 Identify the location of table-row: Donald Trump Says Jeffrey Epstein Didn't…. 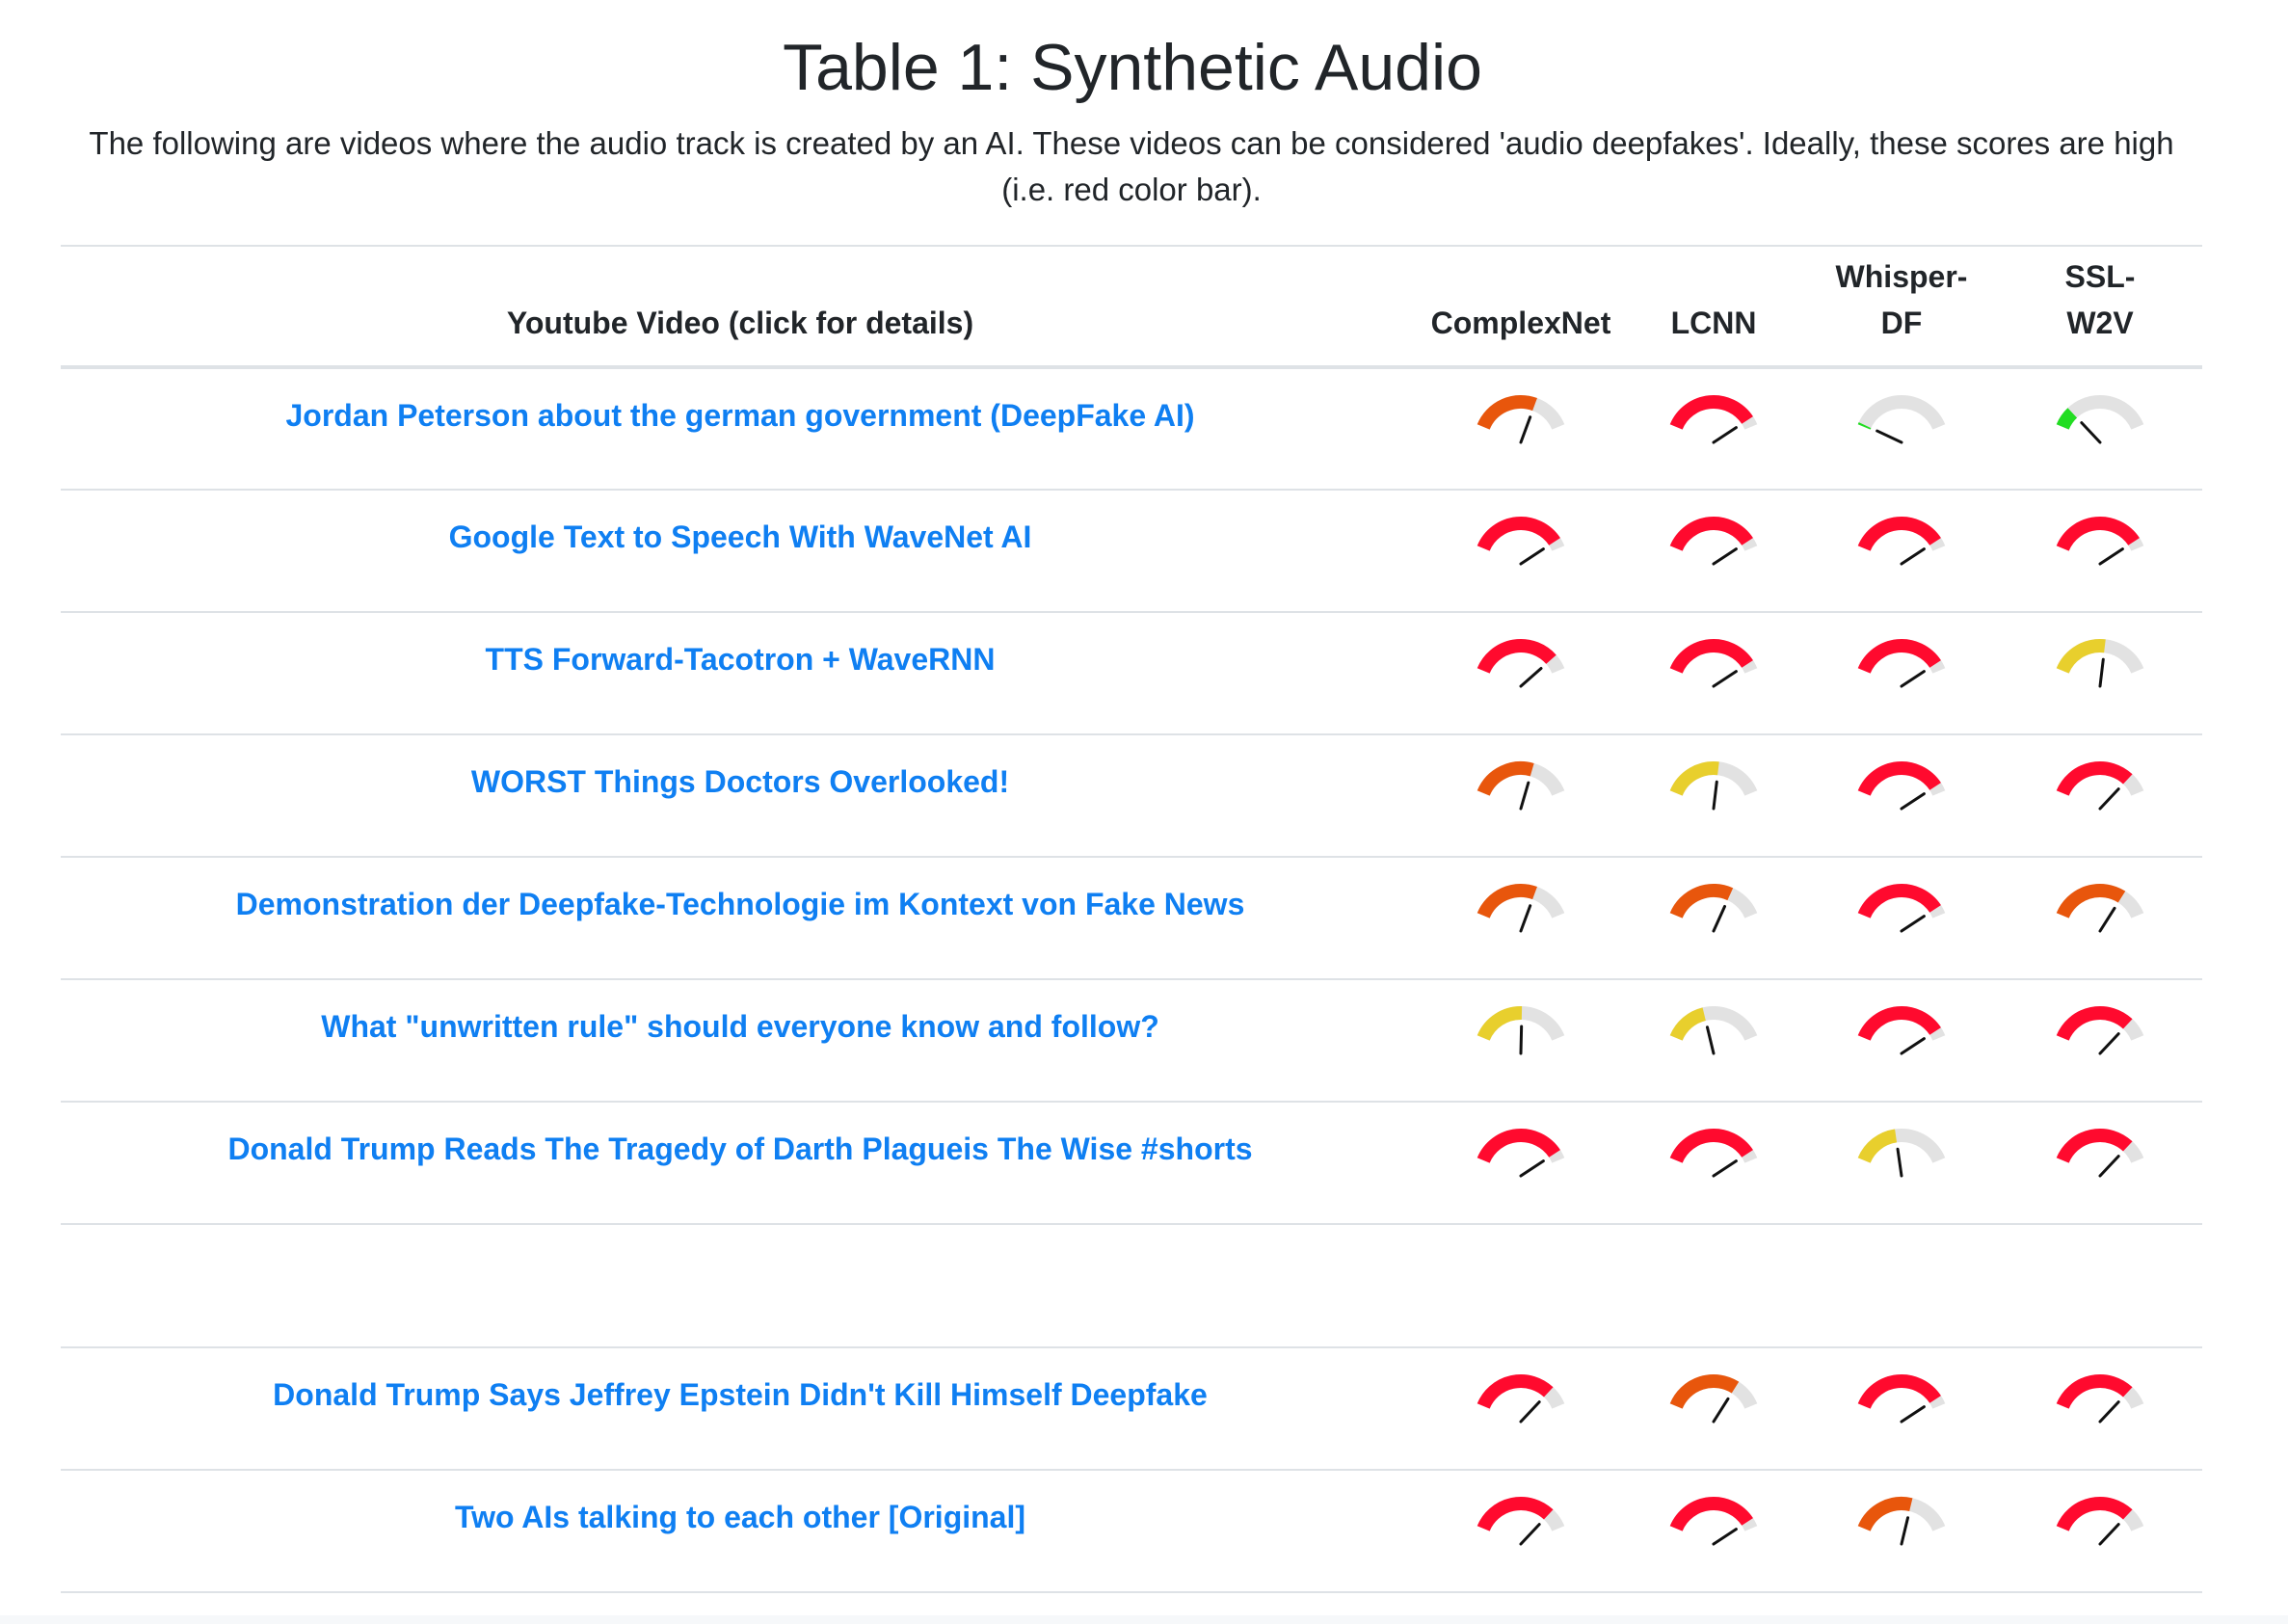
(1131, 1409).